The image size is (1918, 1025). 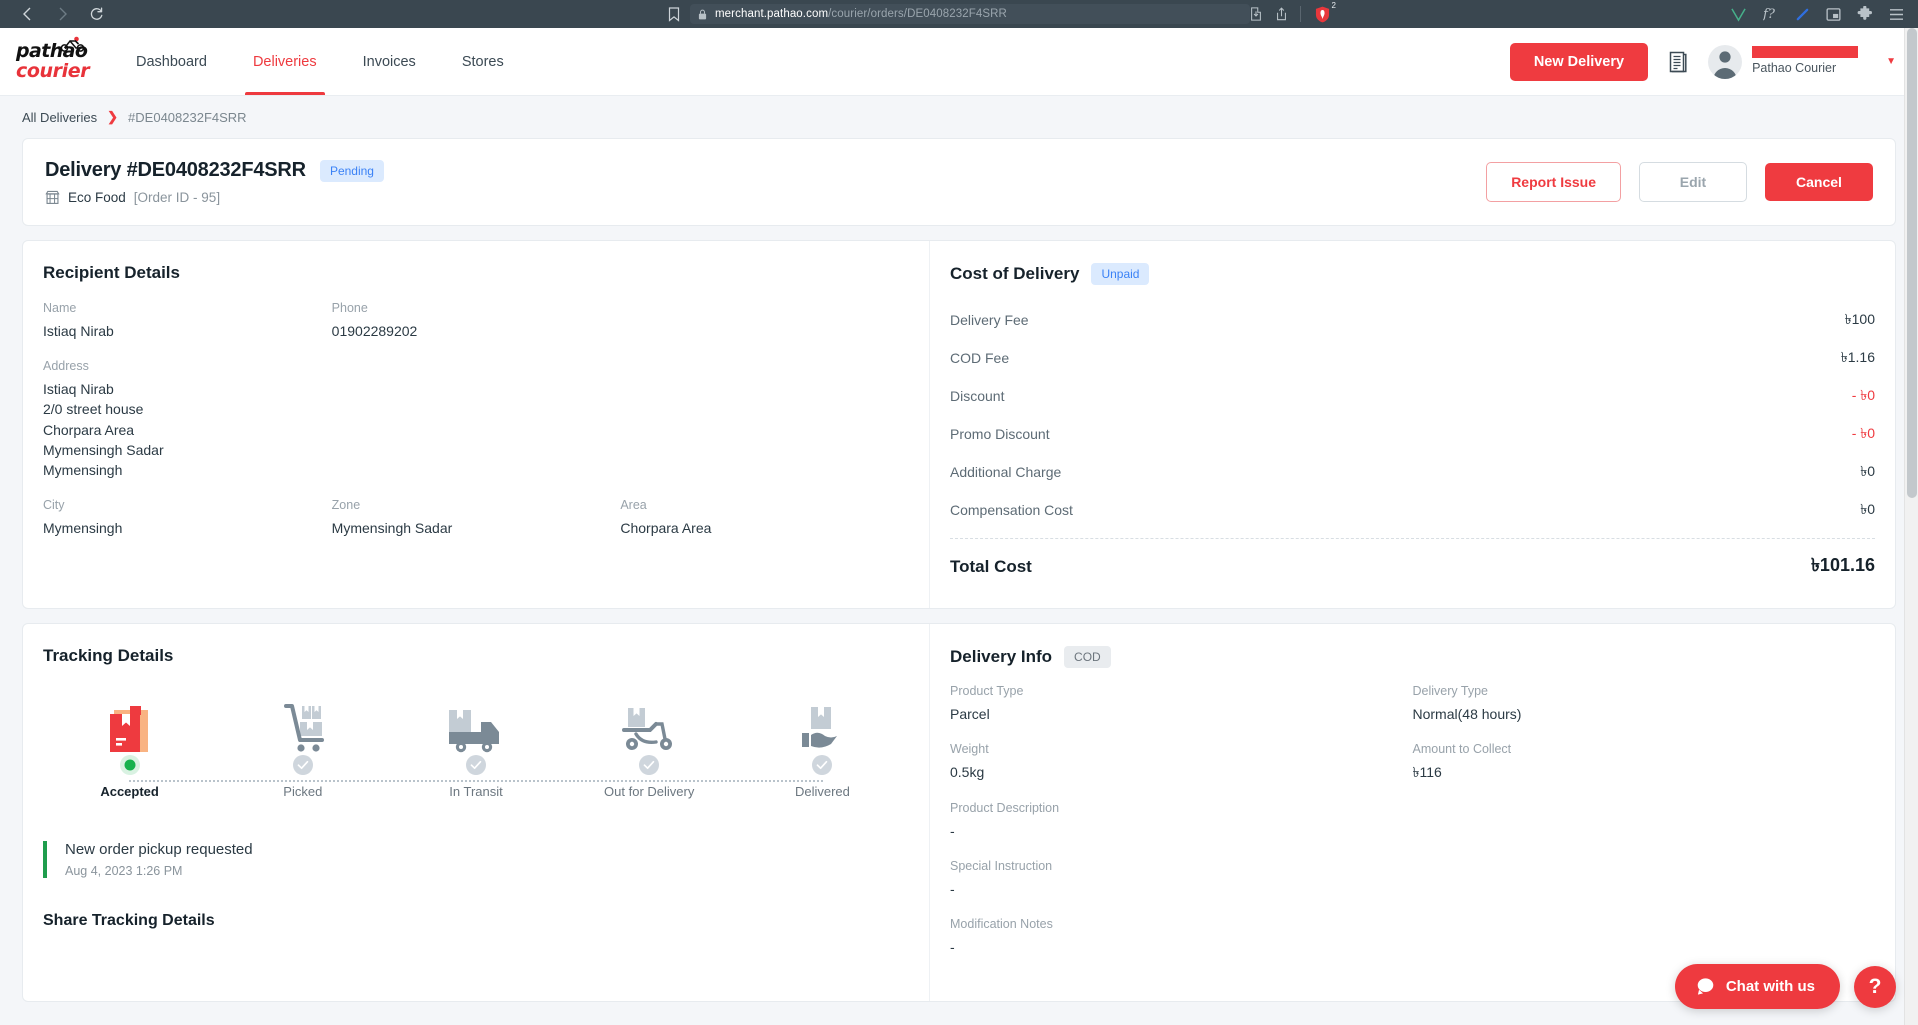 What do you see at coordinates (28, 14) in the screenshot?
I see `back-arrow-icon` at bounding box center [28, 14].